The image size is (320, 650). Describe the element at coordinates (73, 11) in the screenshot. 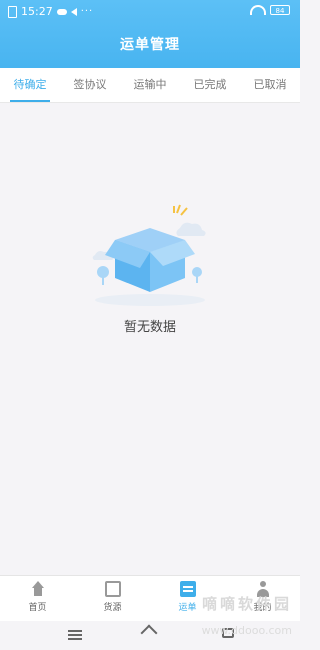

I see `volume-icon` at that location.